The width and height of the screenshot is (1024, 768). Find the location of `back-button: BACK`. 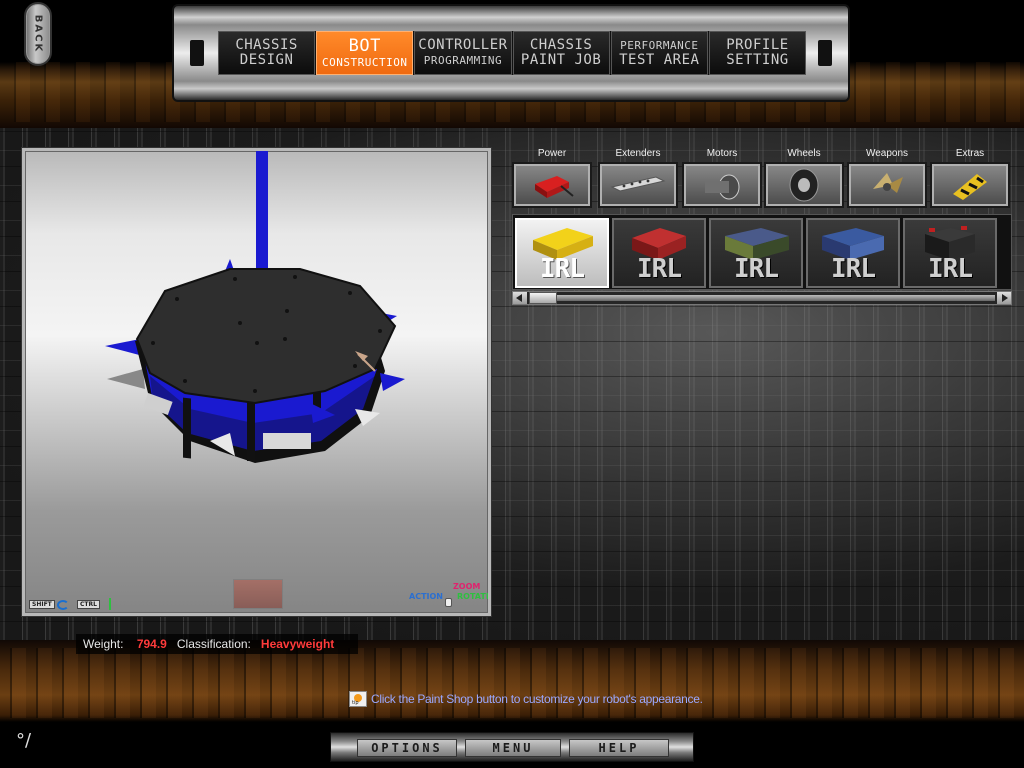

back-button: BACK is located at coordinates (38, 34).